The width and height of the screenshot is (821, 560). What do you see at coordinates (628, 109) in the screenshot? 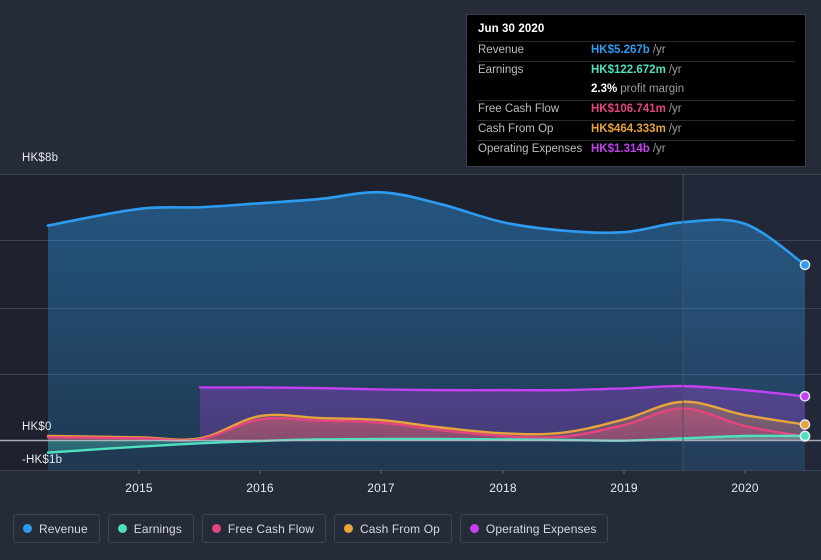
I see `tooltip-metric-value: HK$106.741m` at bounding box center [628, 109].